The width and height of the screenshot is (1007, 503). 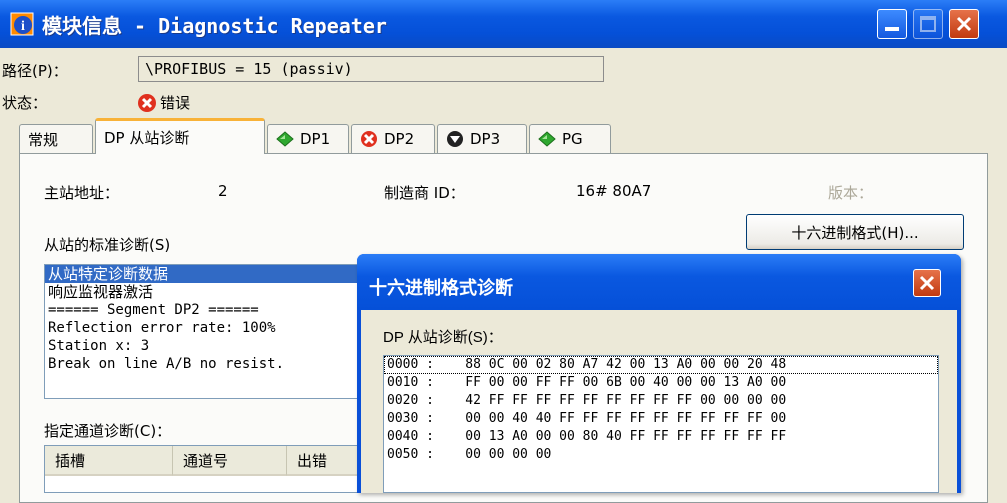 I want to click on vendor-id-label: 制造商 ID：, so click(x=424, y=193).